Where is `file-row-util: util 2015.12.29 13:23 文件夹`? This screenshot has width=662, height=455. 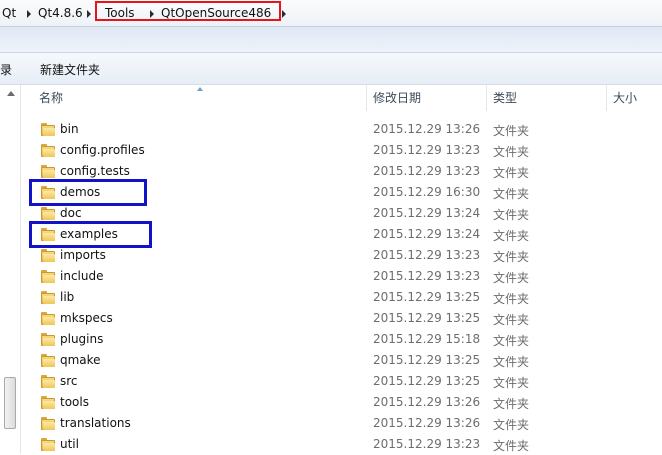
file-row-util: util 2015.12.29 13:23 文件夹 is located at coordinates (341, 444).